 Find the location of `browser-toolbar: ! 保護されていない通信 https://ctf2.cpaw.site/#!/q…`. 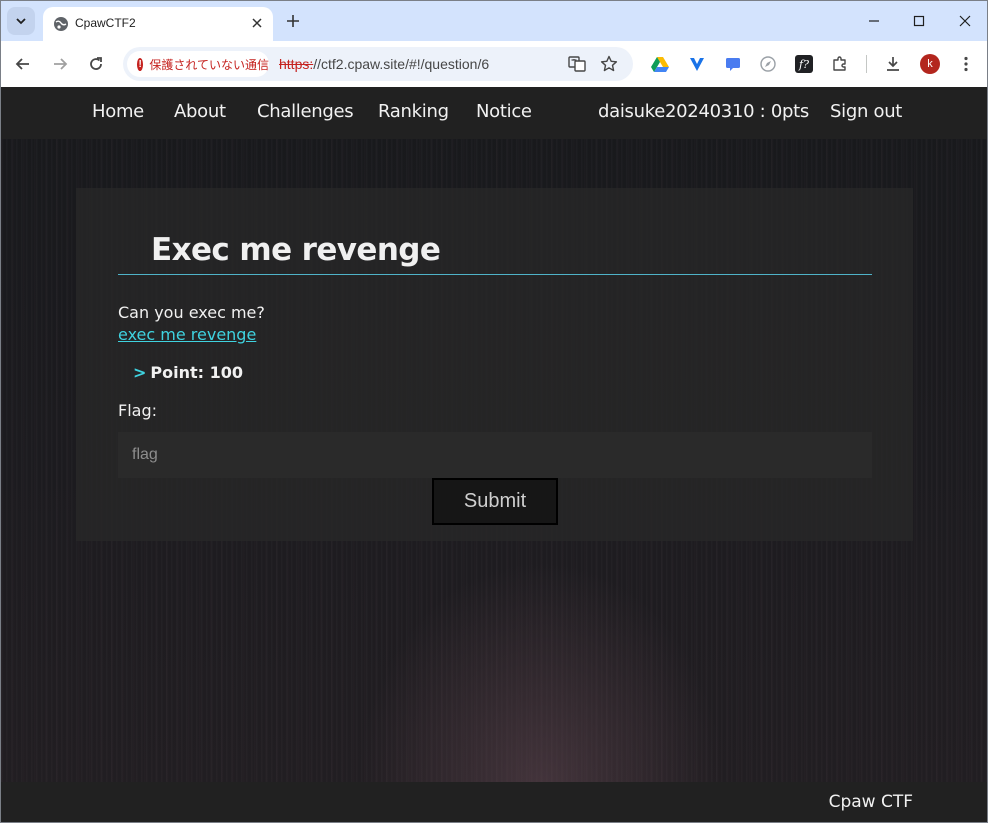

browser-toolbar: ! 保護されていない通信 https://ctf2.cpaw.site/#!/q… is located at coordinates (494, 64).